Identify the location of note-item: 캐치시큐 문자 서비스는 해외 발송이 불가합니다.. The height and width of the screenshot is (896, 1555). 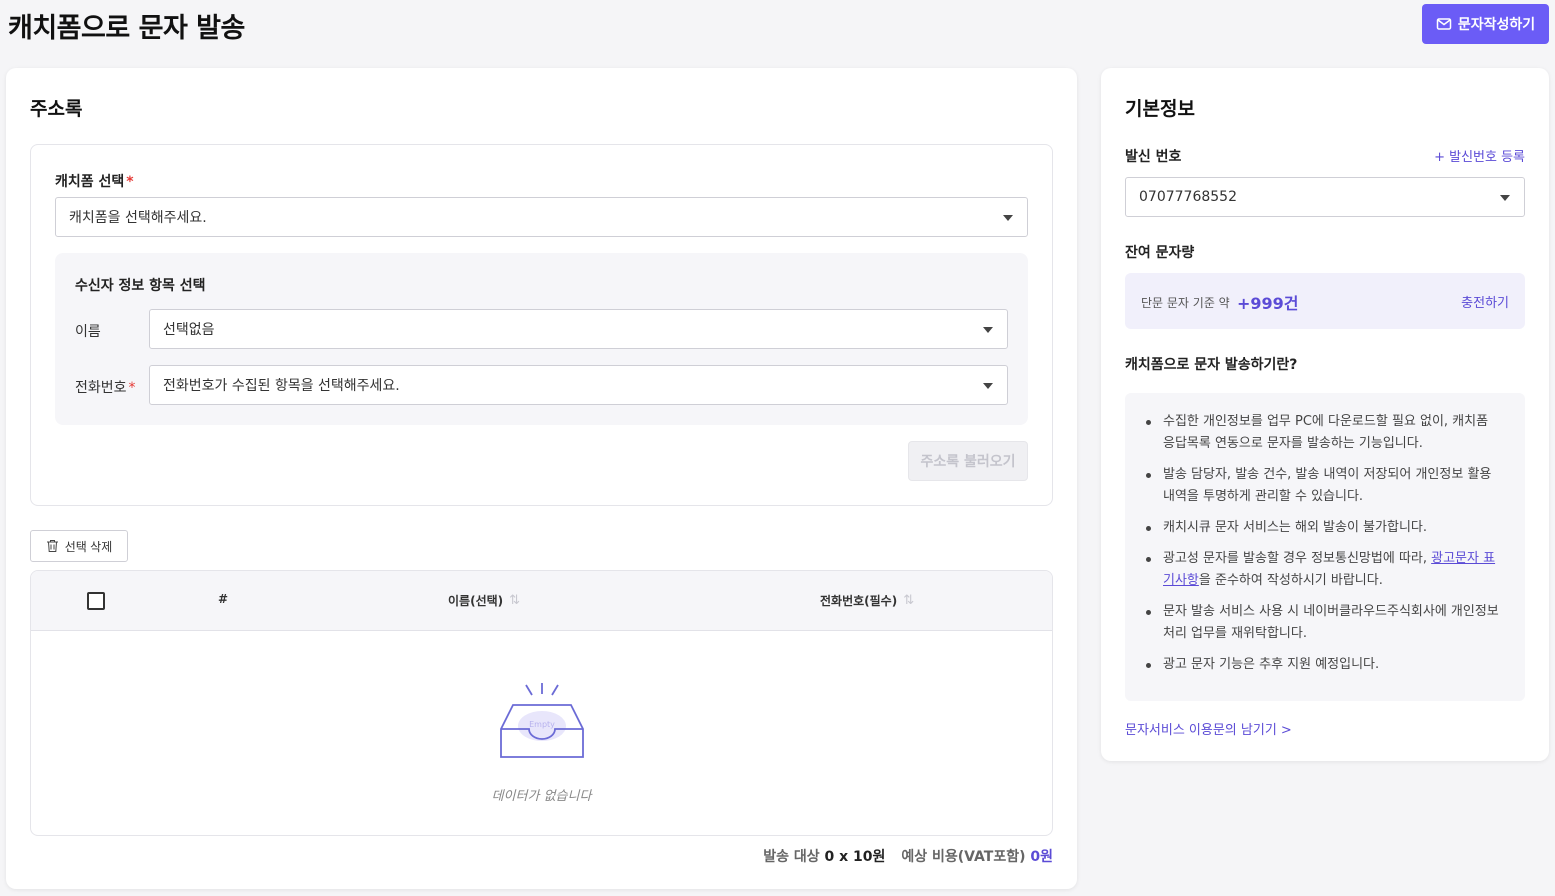
(1322, 528).